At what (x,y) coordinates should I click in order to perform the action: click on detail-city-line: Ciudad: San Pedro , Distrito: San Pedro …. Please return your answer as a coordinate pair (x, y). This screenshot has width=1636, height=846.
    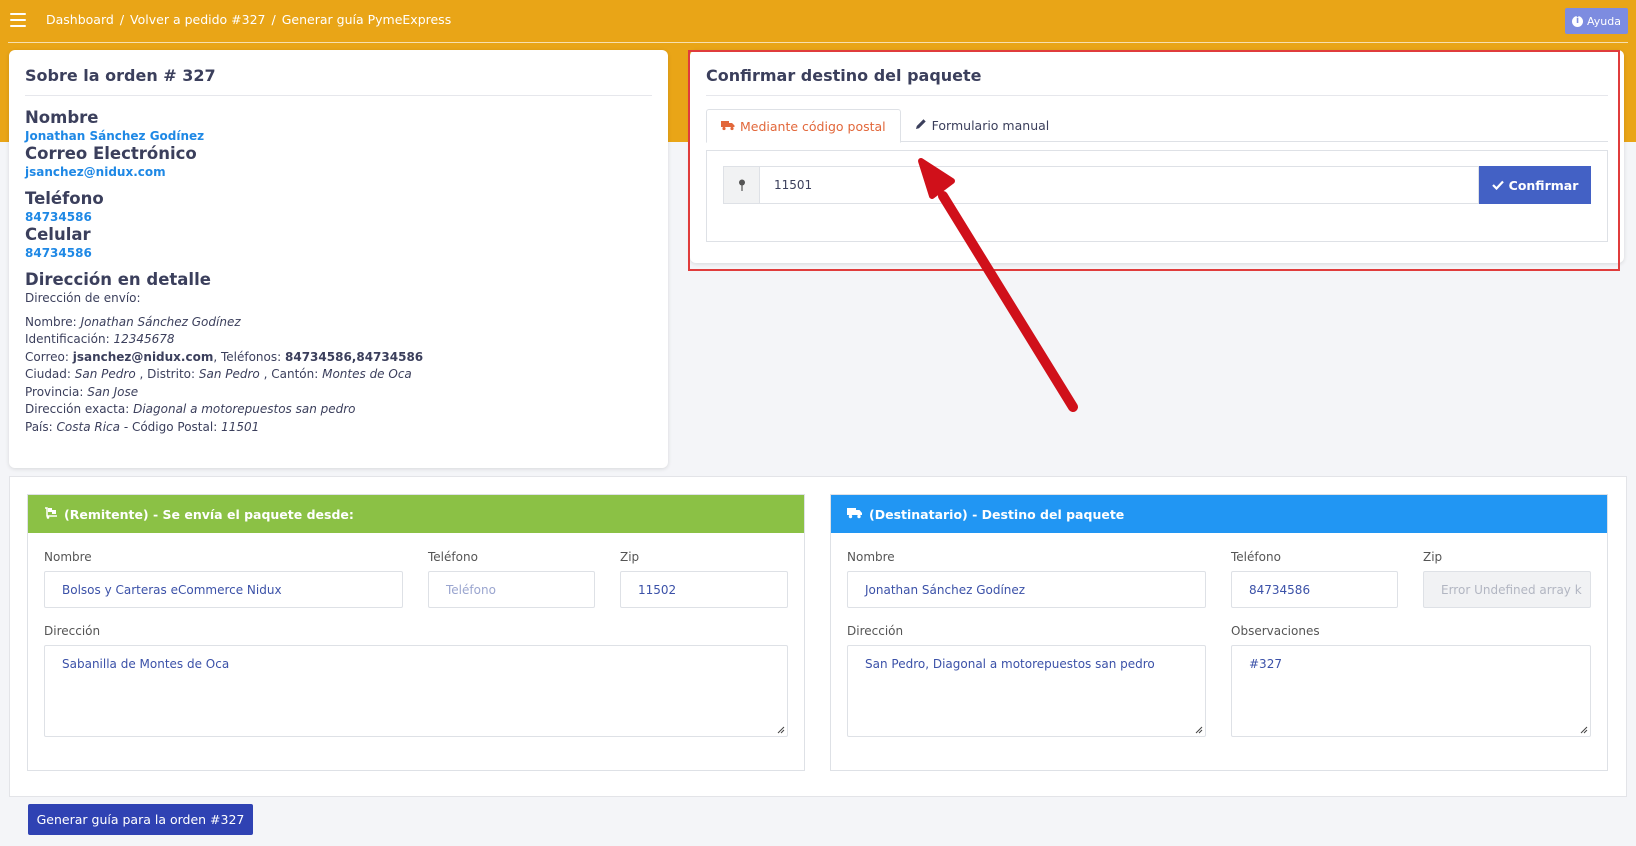
    Looking at the image, I should click on (218, 374).